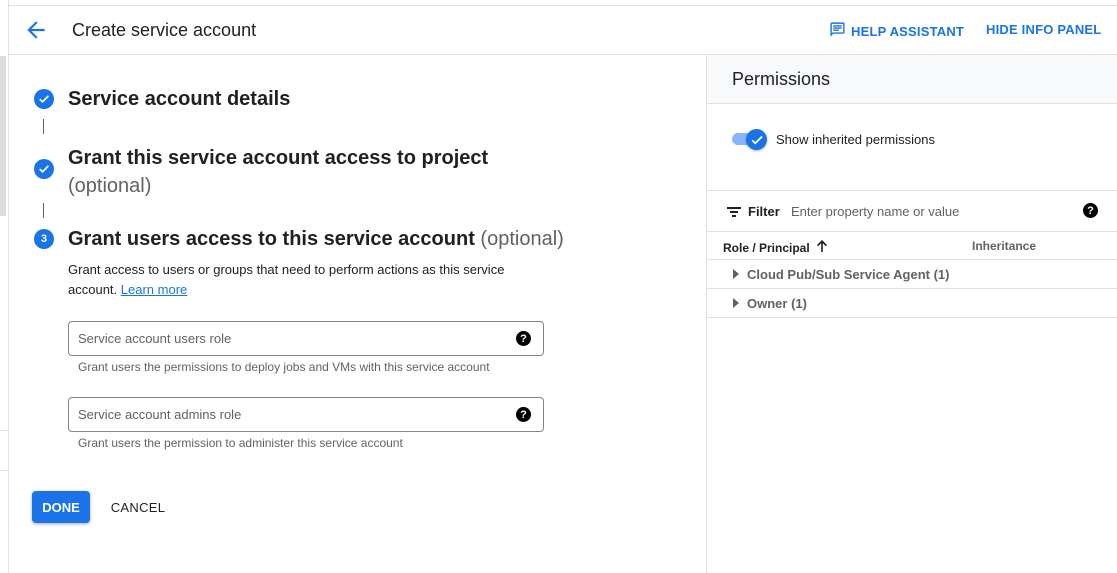 This screenshot has height=573, width=1117. Describe the element at coordinates (179, 99) in the screenshot. I see `step-1-title: Service account details` at that location.